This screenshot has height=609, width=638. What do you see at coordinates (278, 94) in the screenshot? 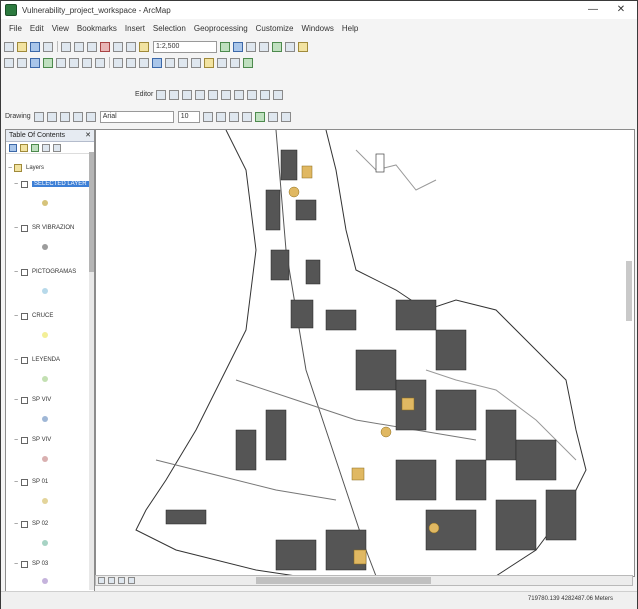
I see `create-features-icon` at bounding box center [278, 94].